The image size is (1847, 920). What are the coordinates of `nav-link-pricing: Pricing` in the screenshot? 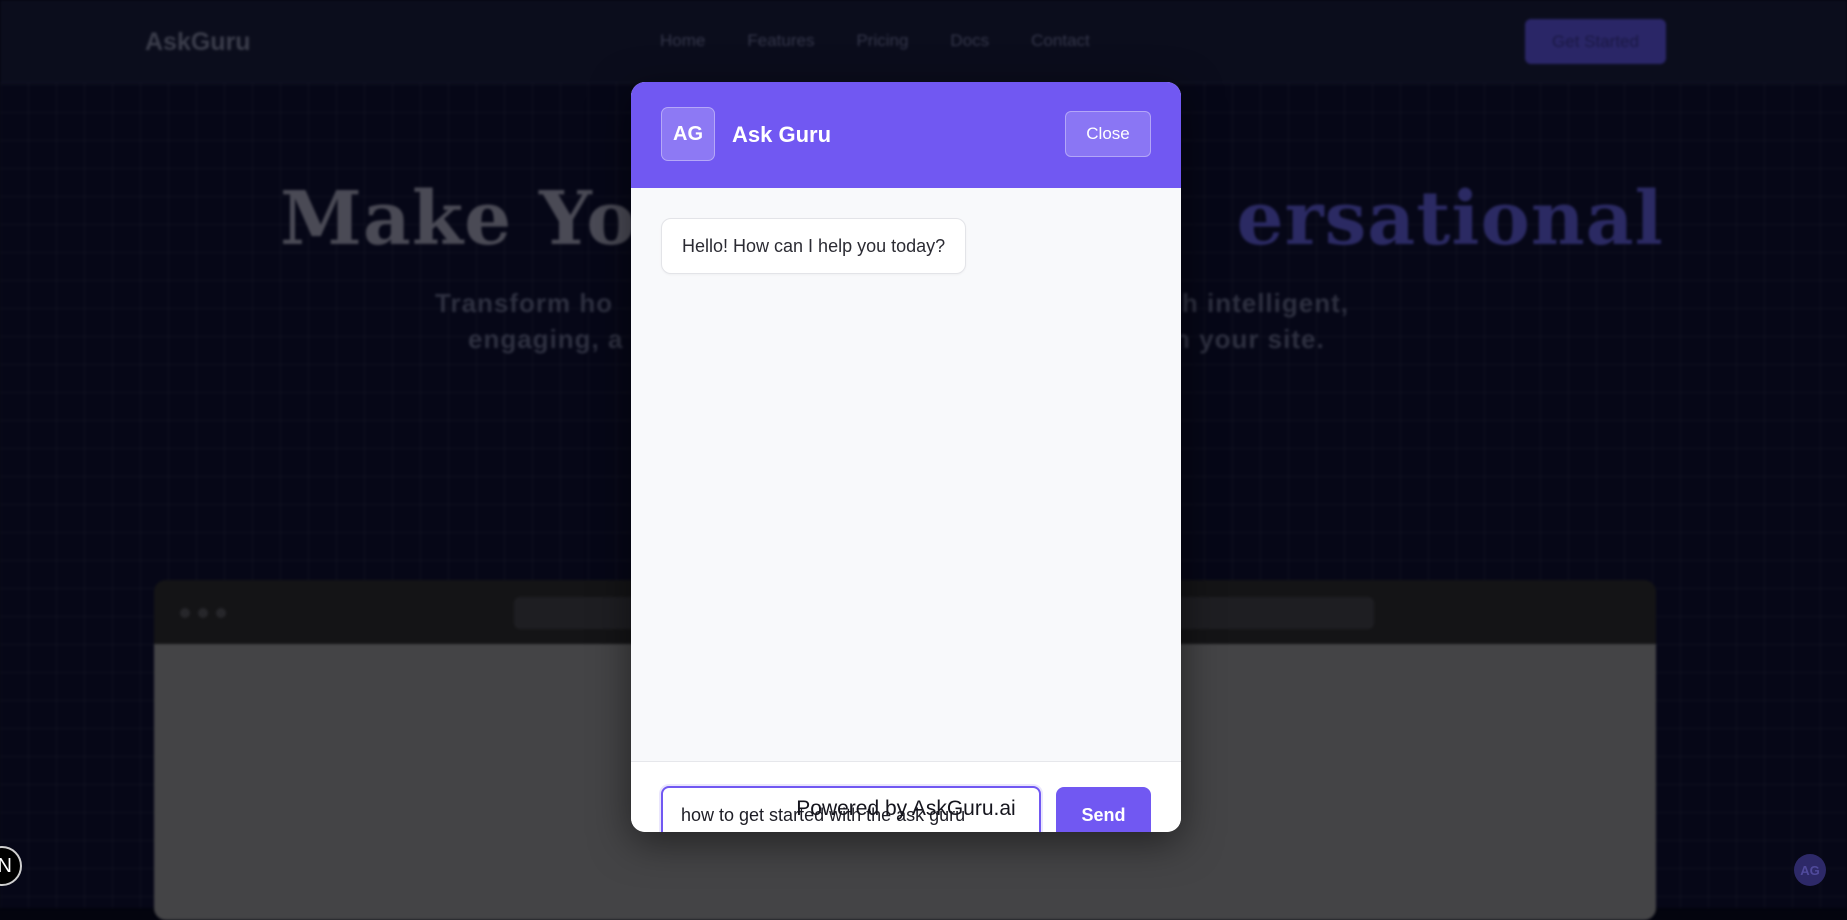 It's located at (882, 41).